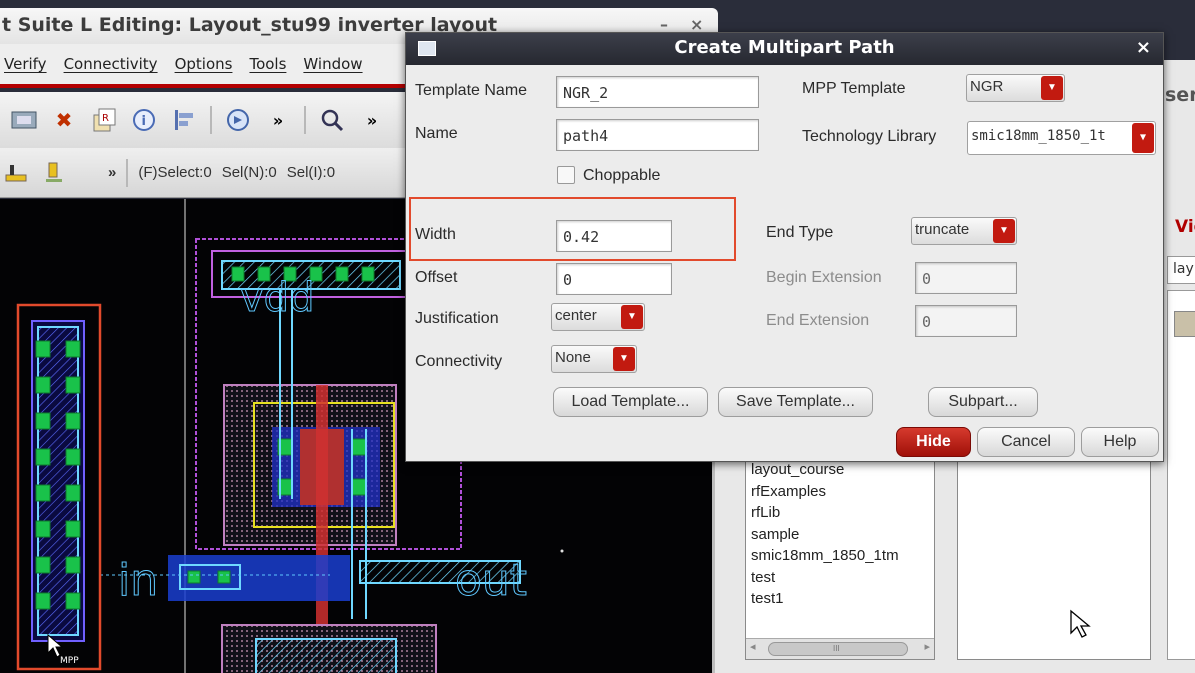 The width and height of the screenshot is (1195, 673). Describe the element at coordinates (332, 120) in the screenshot. I see `zoom-icon` at that location.